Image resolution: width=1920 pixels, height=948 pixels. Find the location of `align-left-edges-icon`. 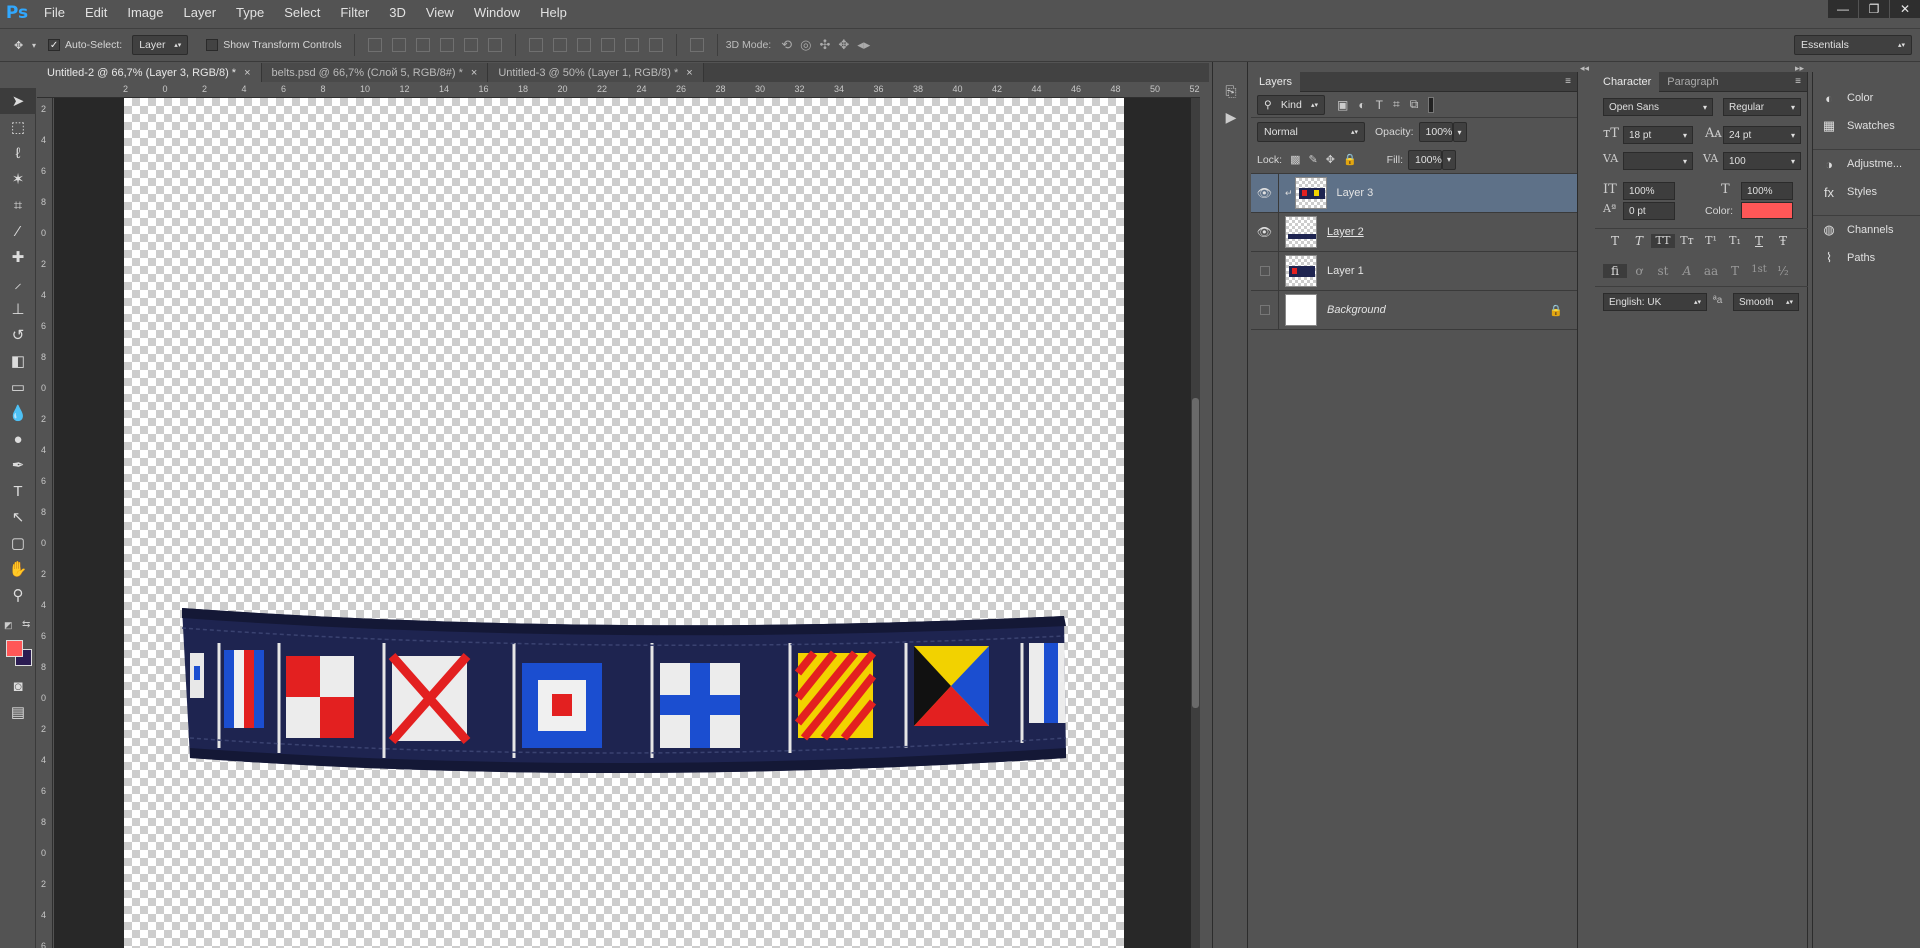

align-left-edges-icon is located at coordinates (446, 45).